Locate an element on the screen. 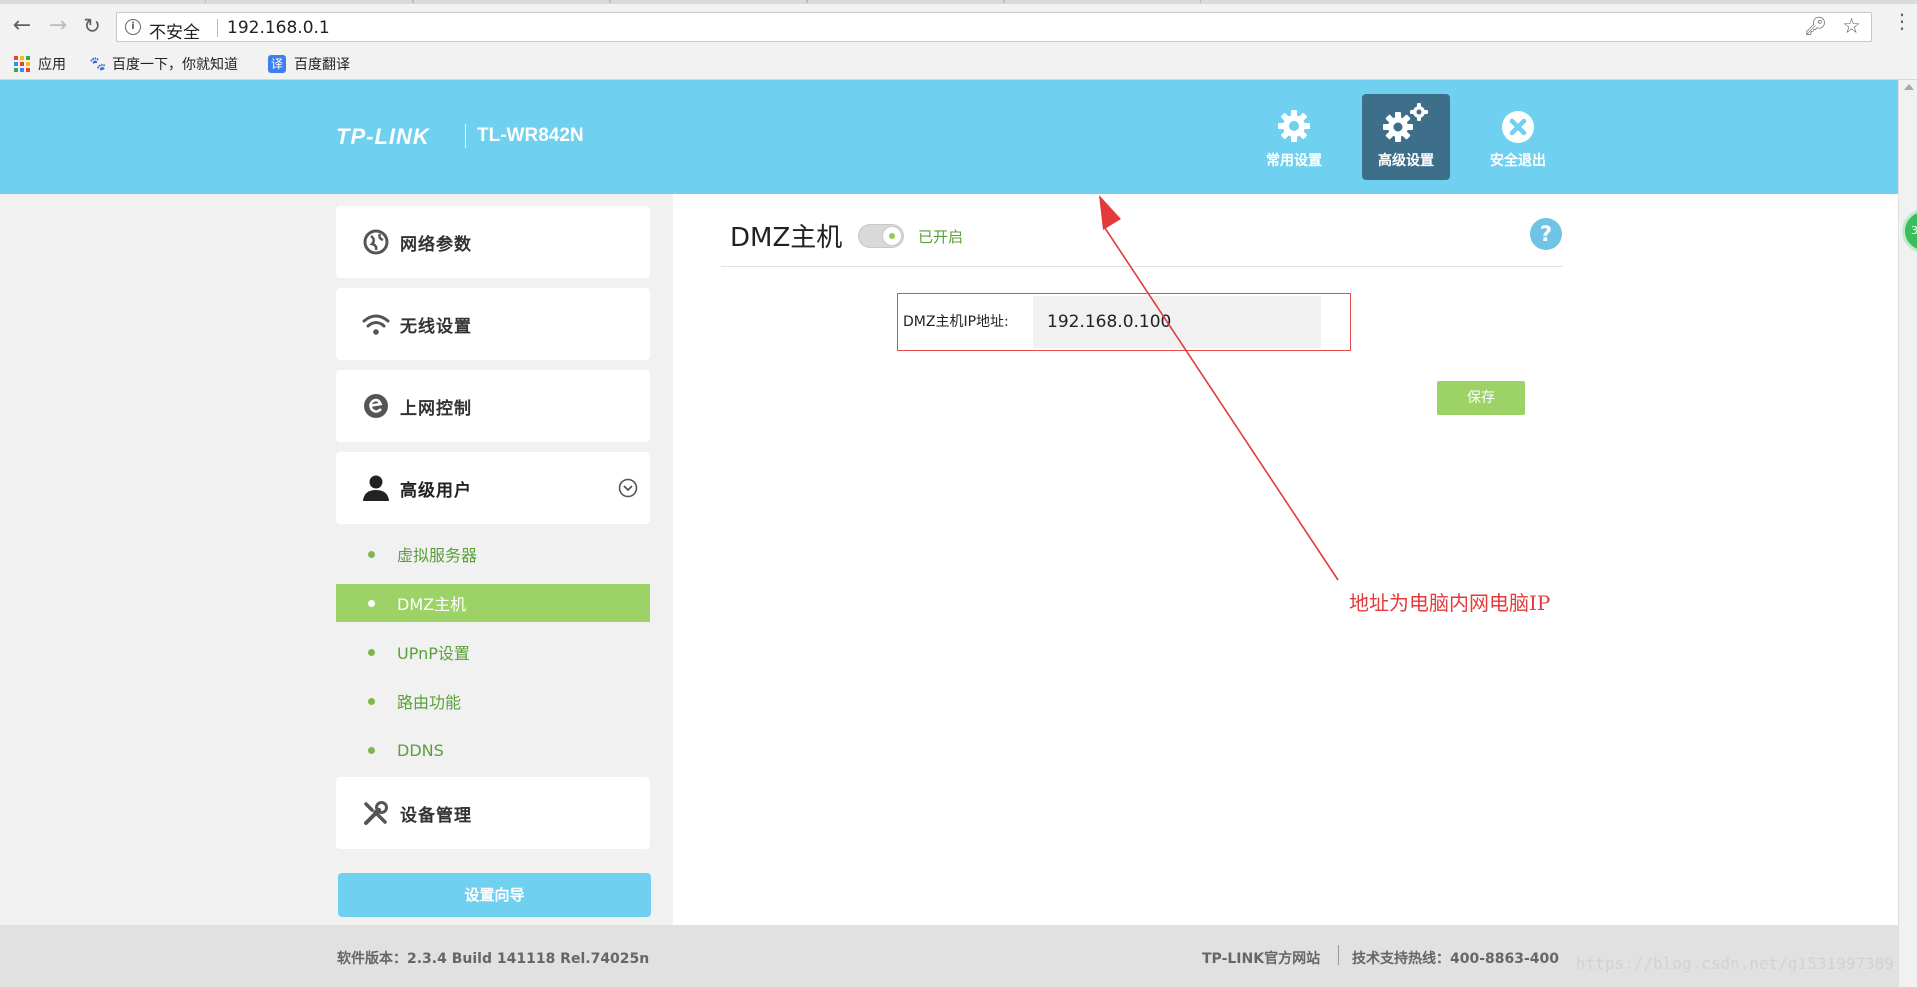  sidebar-subitem-routing: 路由功能 is located at coordinates (493, 701).